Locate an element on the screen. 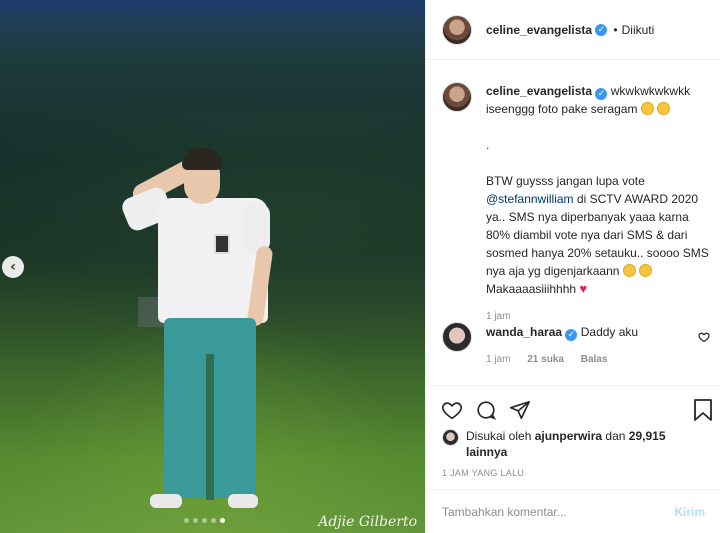 The height and width of the screenshot is (533, 720). carousel-prev-button: ‹ is located at coordinates (13, 267).